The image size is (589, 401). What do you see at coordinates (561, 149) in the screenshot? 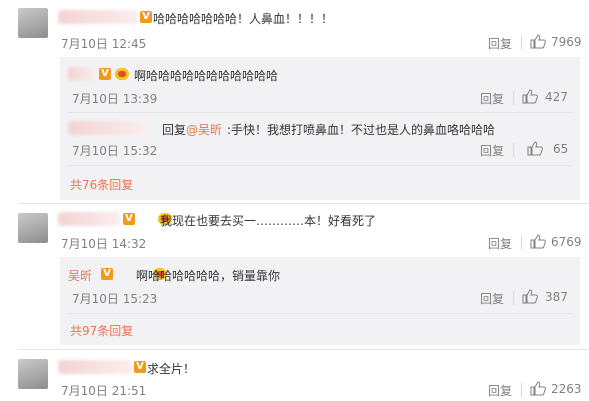
I see `like-count: 65` at bounding box center [561, 149].